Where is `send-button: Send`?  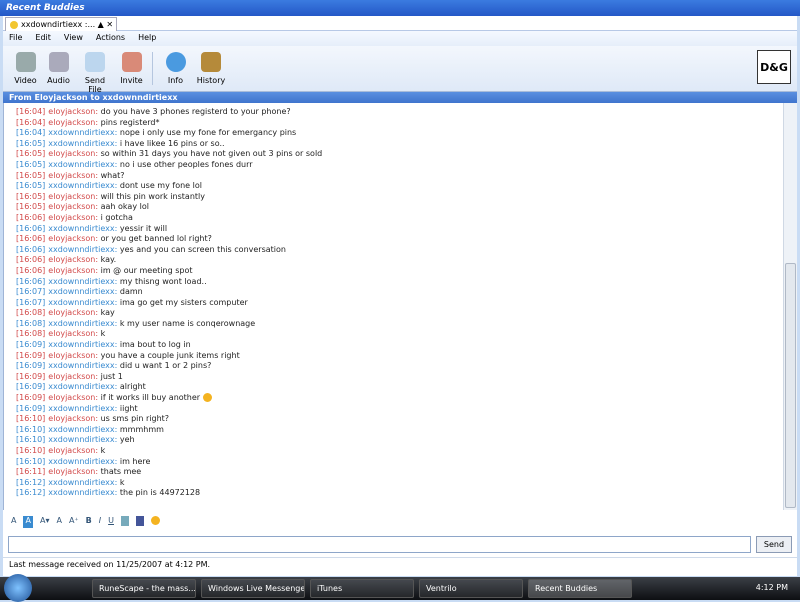
send-button: Send is located at coordinates (774, 544).